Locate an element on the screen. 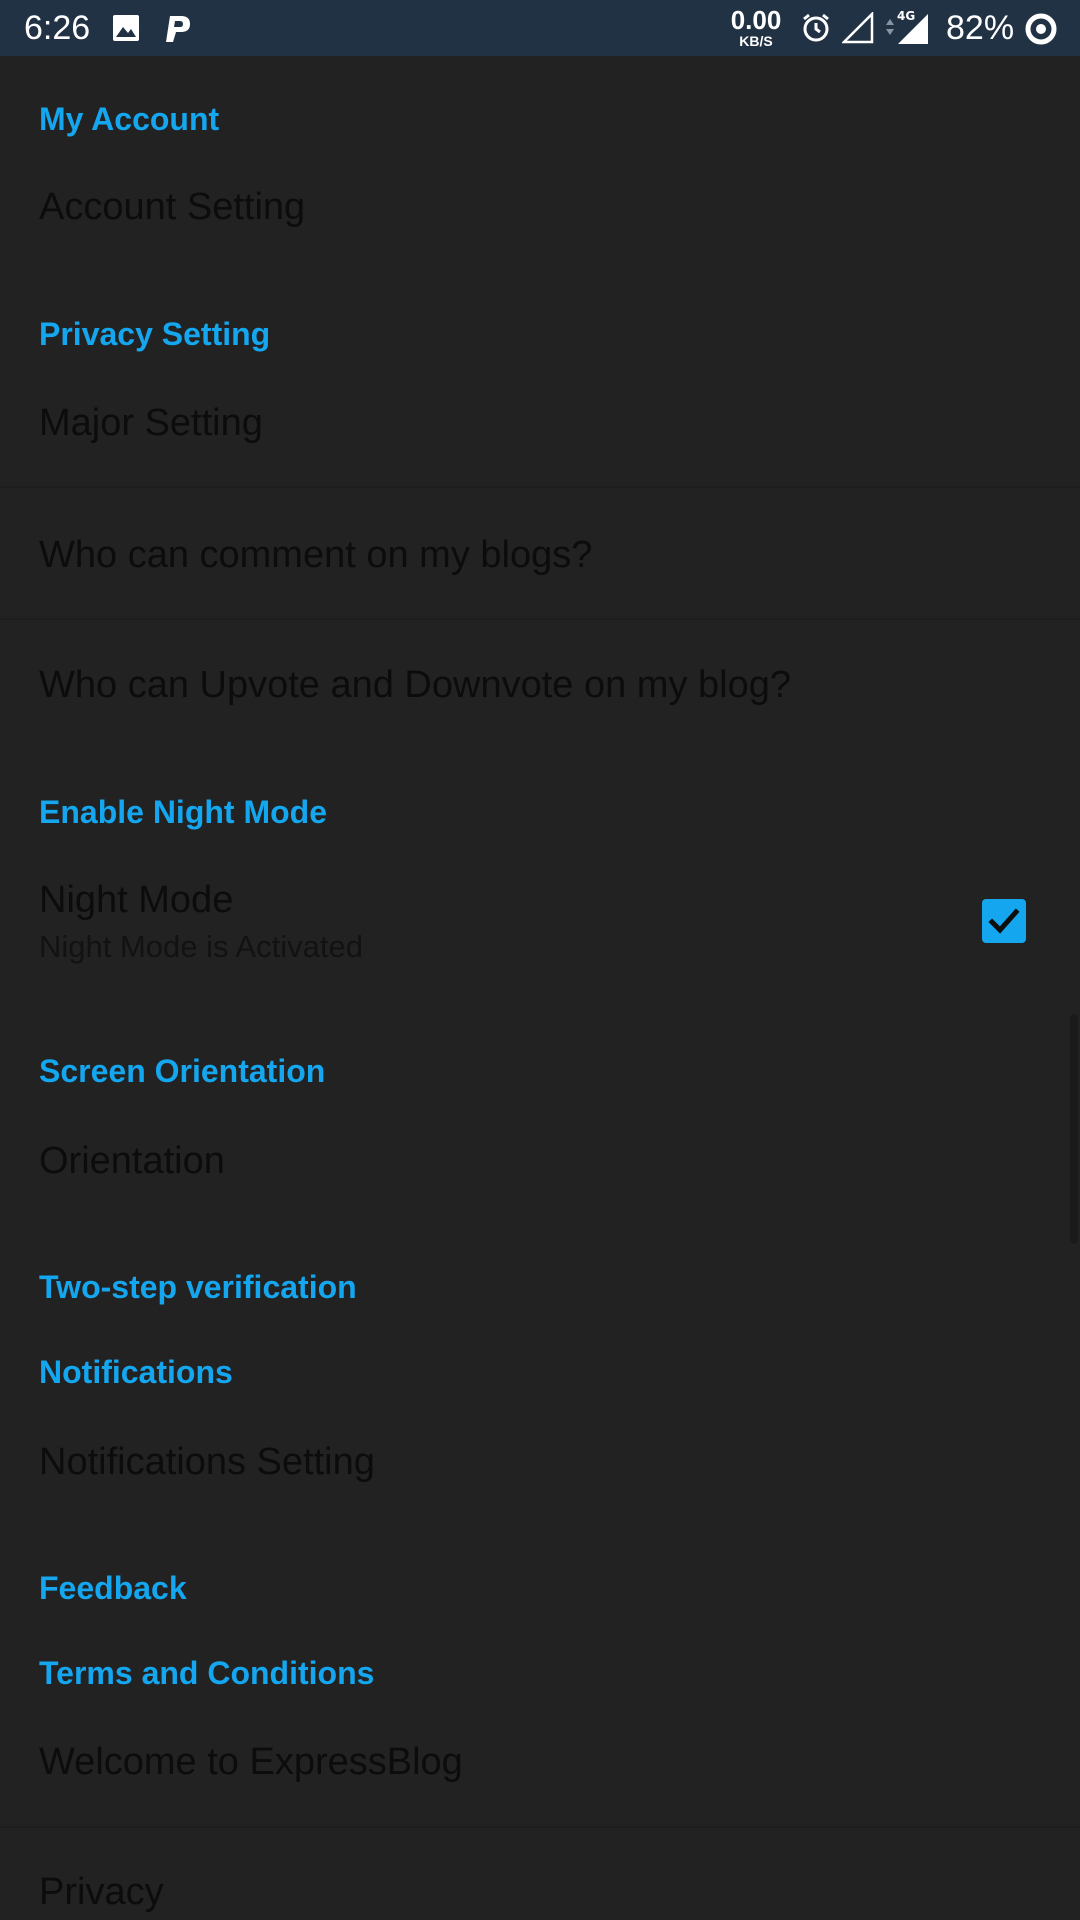  night-mode-summary: Night Mode is Activated is located at coordinates (201, 946).